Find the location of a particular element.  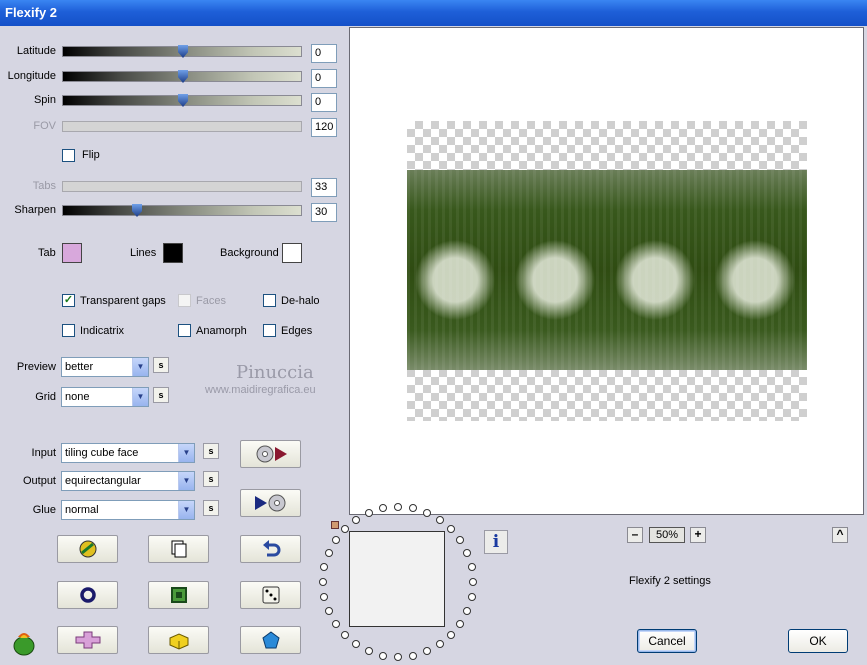

latitude-input: 0 is located at coordinates (324, 53).